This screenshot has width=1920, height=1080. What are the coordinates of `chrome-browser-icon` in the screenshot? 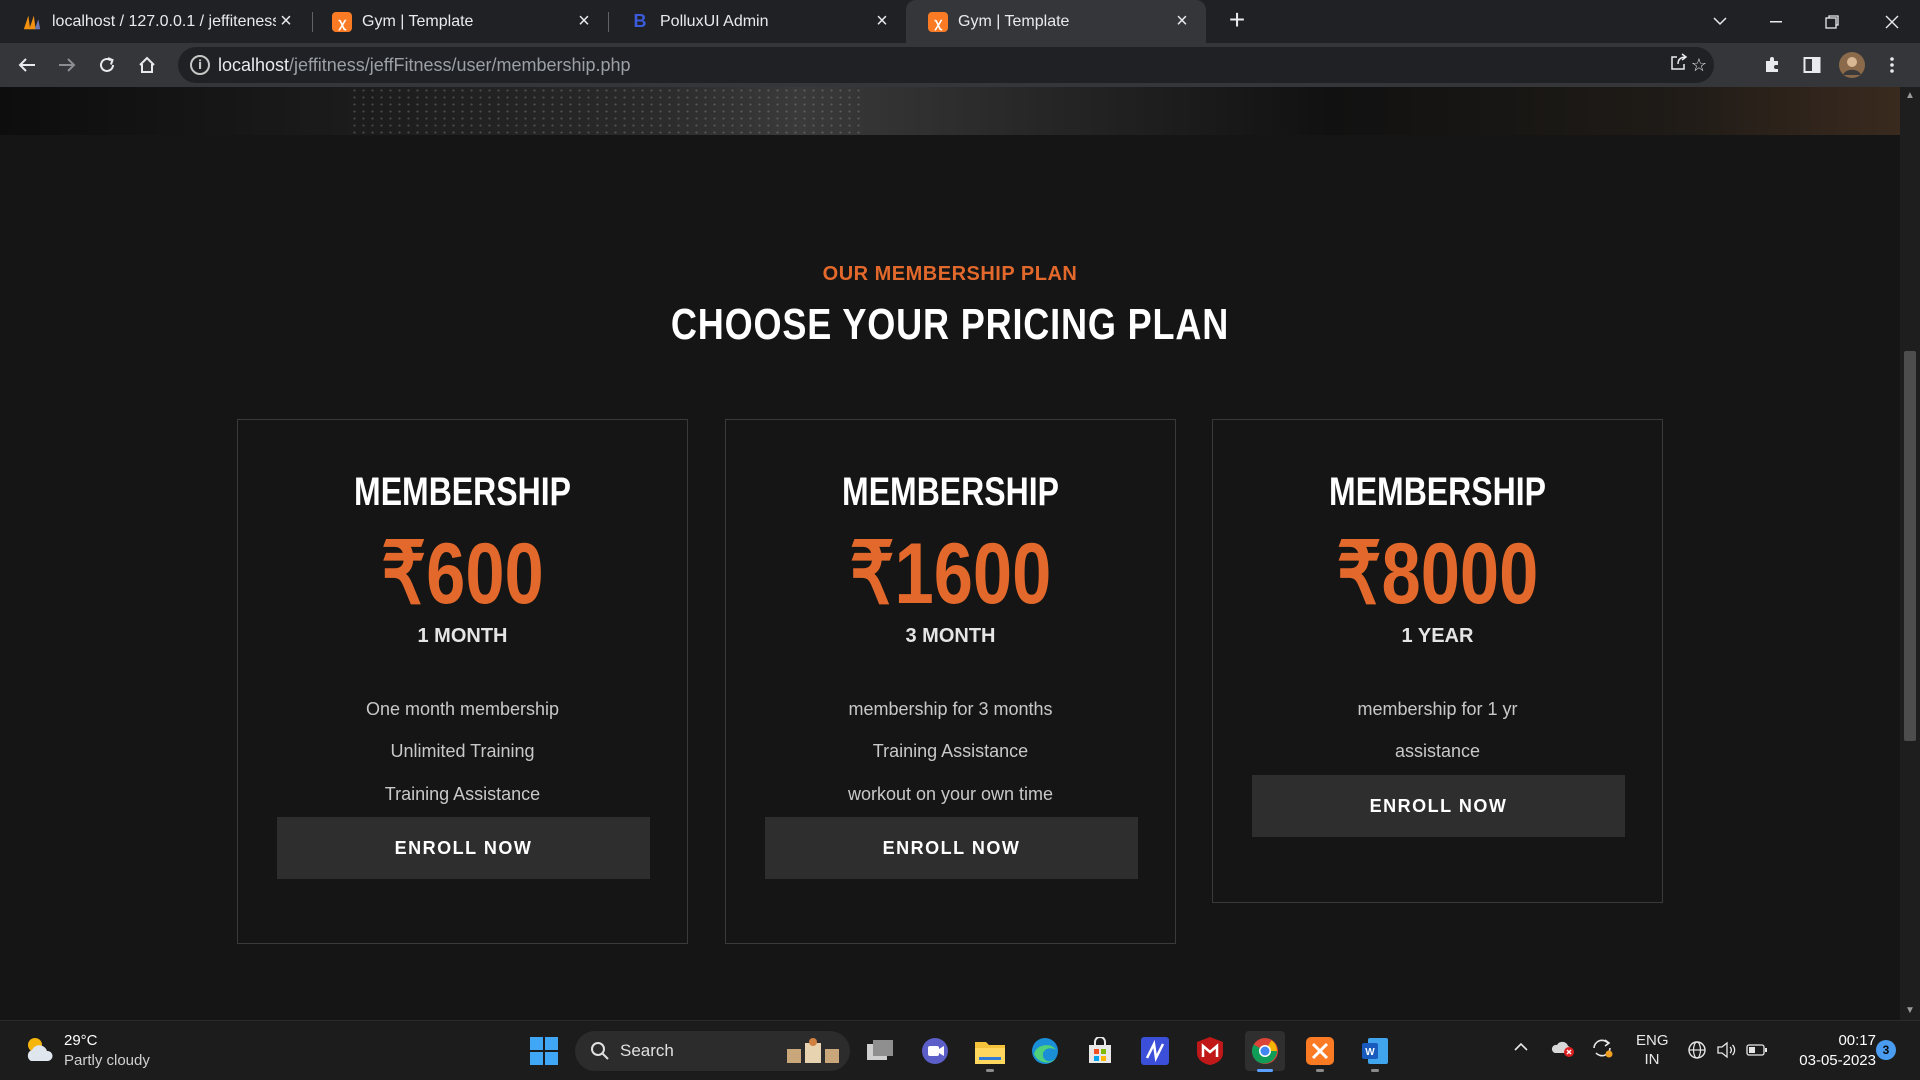 It's located at (1265, 1051).